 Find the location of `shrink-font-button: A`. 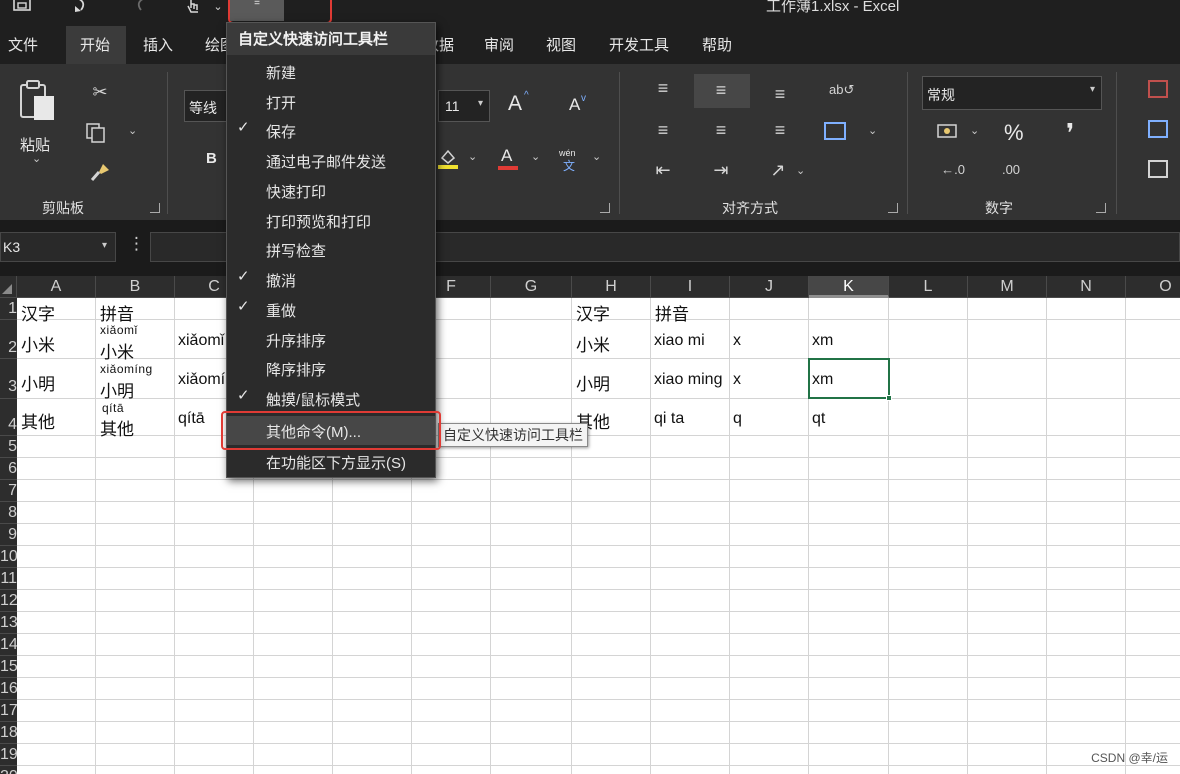

shrink-font-button: A is located at coordinates (574, 105).